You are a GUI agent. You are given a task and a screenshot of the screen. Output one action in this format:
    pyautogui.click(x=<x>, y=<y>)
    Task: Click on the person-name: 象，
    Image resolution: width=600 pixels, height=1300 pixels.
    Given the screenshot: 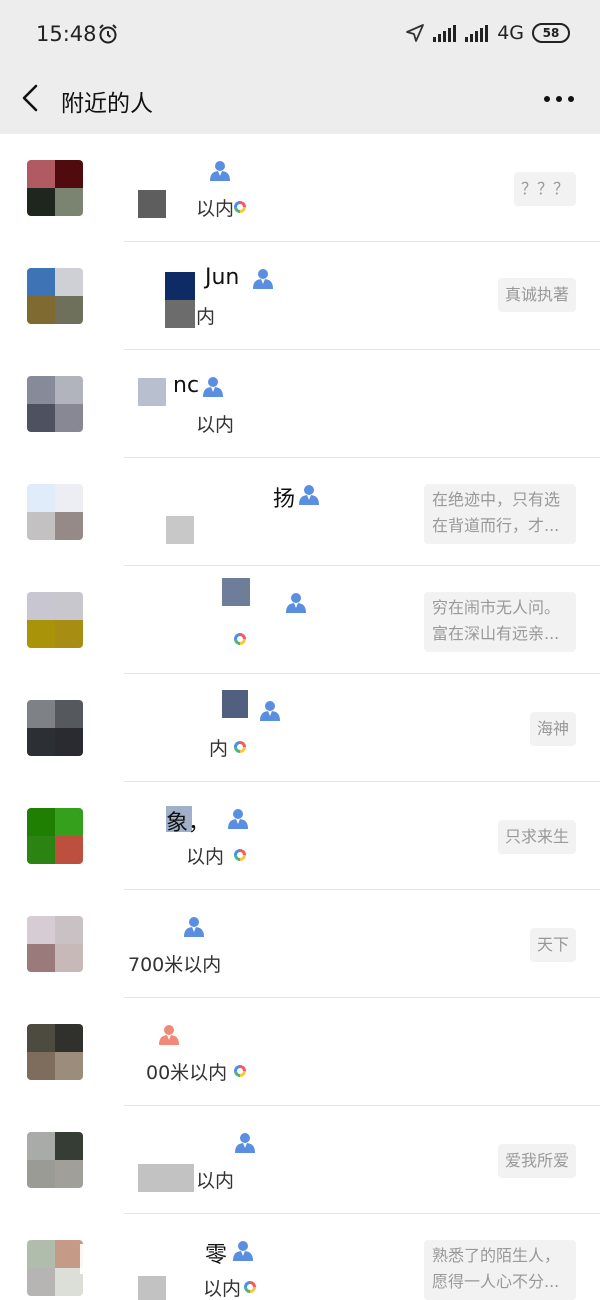 What is the action you would take?
    pyautogui.click(x=188, y=823)
    